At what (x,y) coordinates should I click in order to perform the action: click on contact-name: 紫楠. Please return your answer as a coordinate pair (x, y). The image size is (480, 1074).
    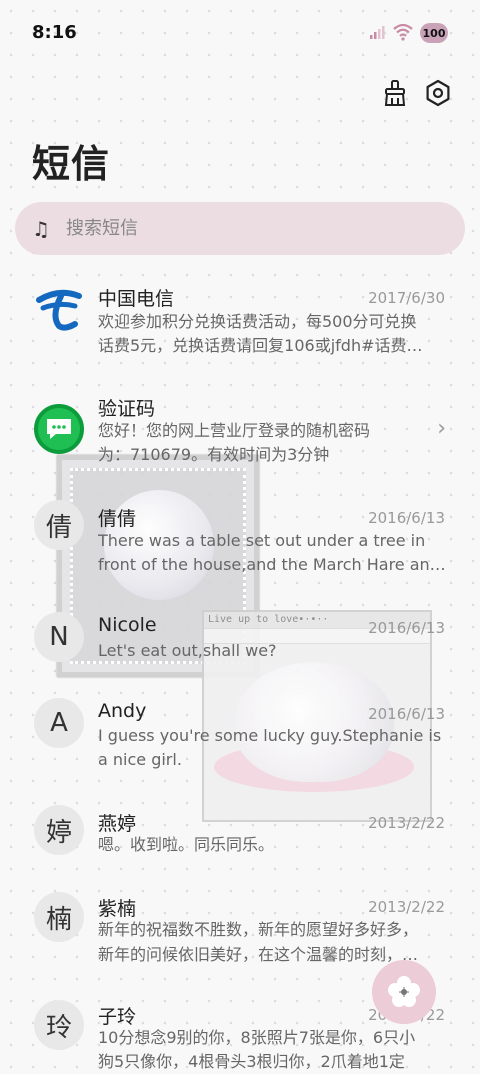
    Looking at the image, I should click on (117, 909).